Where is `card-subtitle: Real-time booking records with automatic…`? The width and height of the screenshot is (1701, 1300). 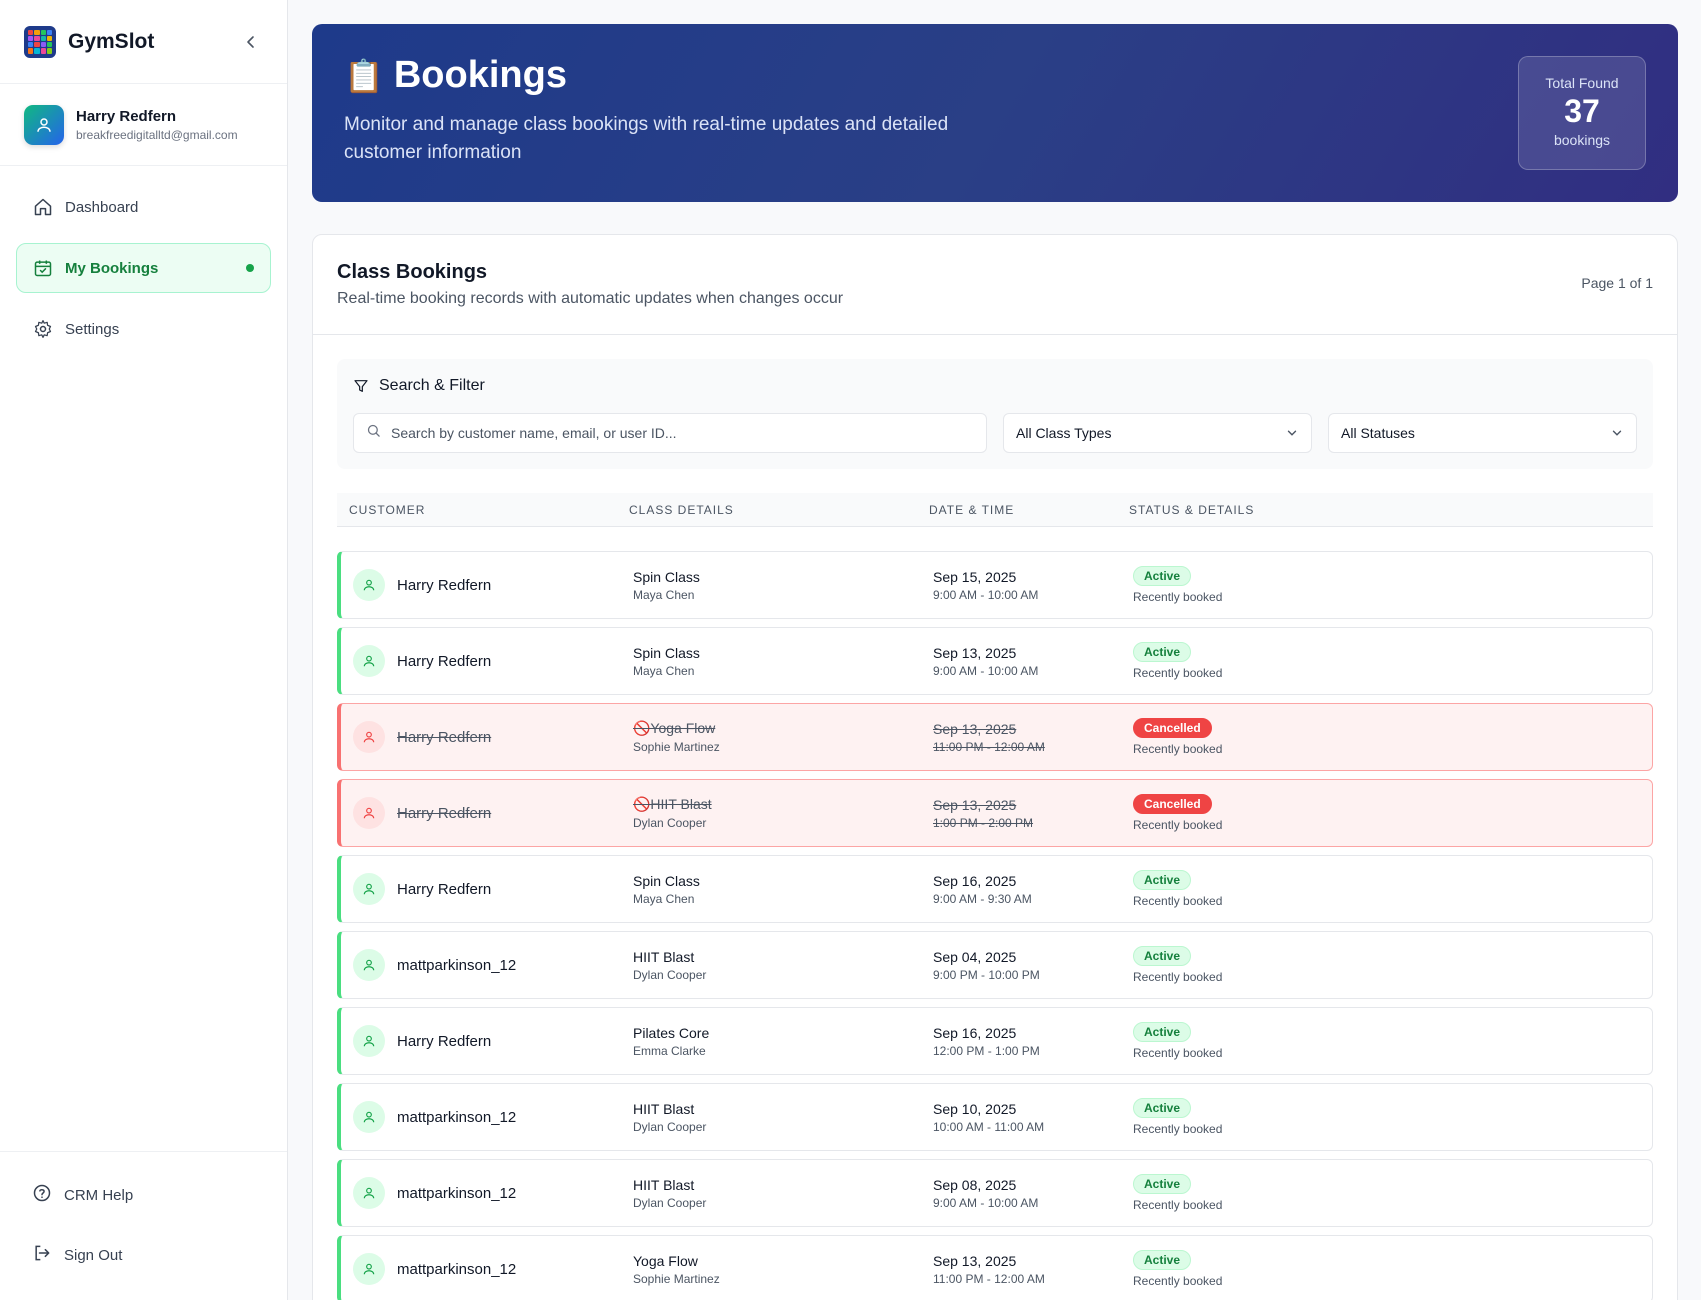 card-subtitle: Real-time booking records with automatic… is located at coordinates (590, 298).